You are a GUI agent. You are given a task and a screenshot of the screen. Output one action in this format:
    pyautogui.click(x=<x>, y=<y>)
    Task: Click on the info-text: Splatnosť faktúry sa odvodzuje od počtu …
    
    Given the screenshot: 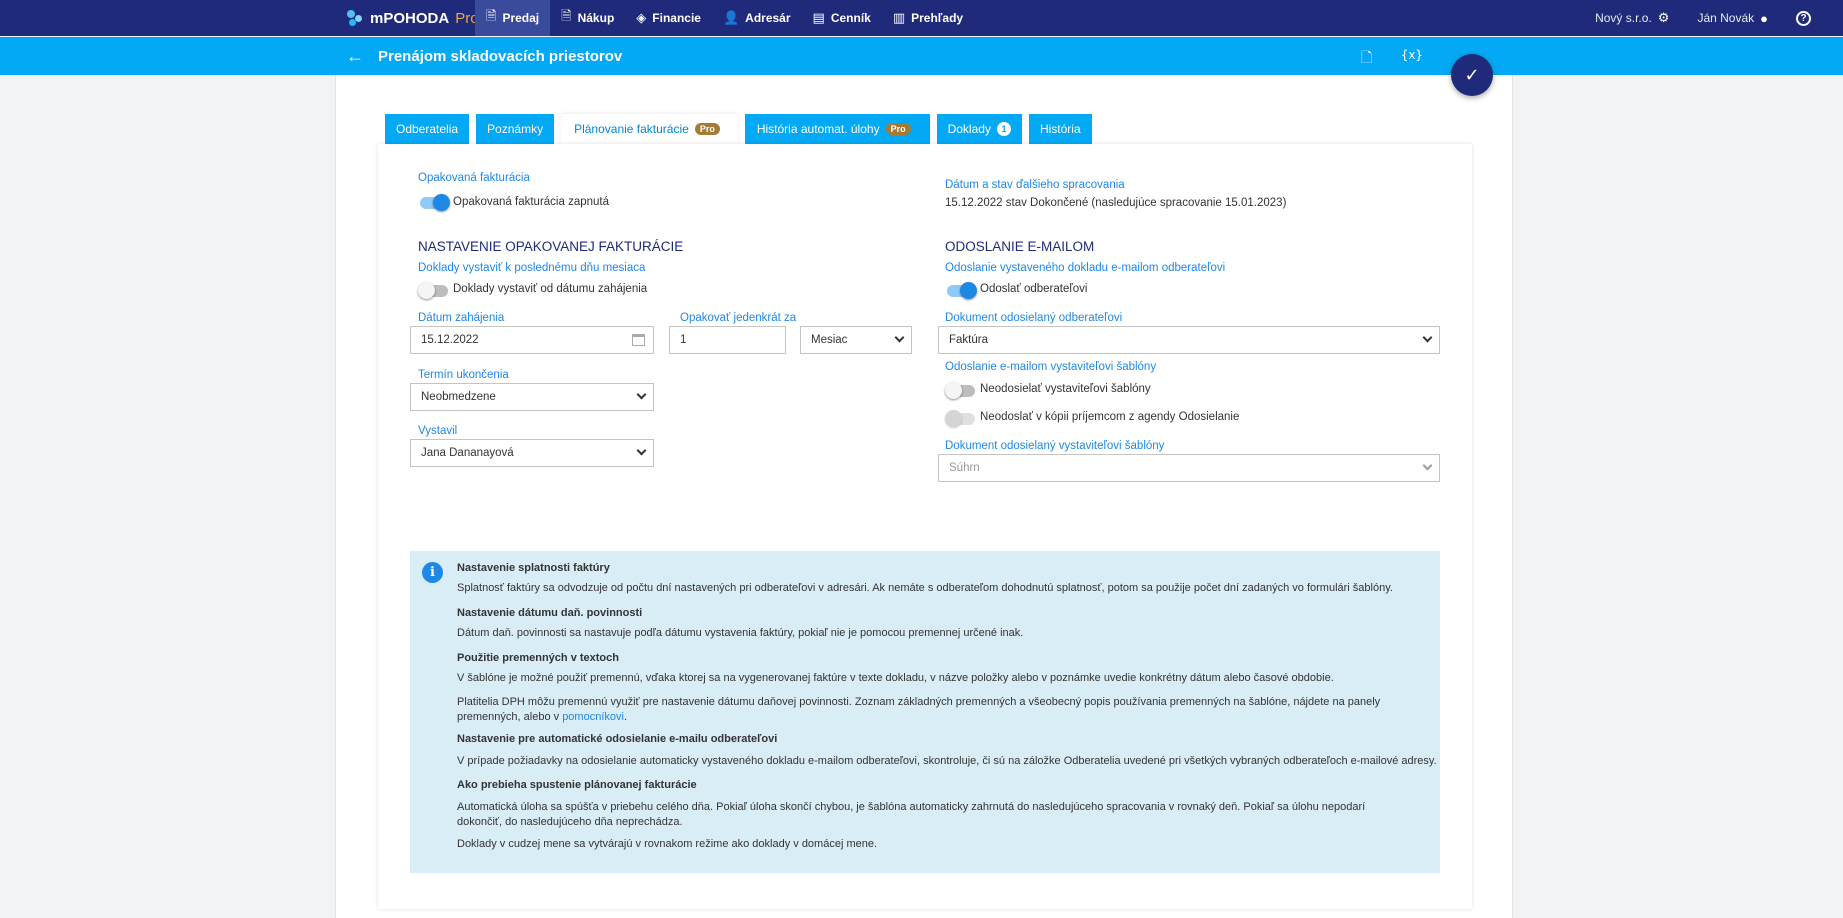 What is the action you would take?
    pyautogui.click(x=925, y=588)
    